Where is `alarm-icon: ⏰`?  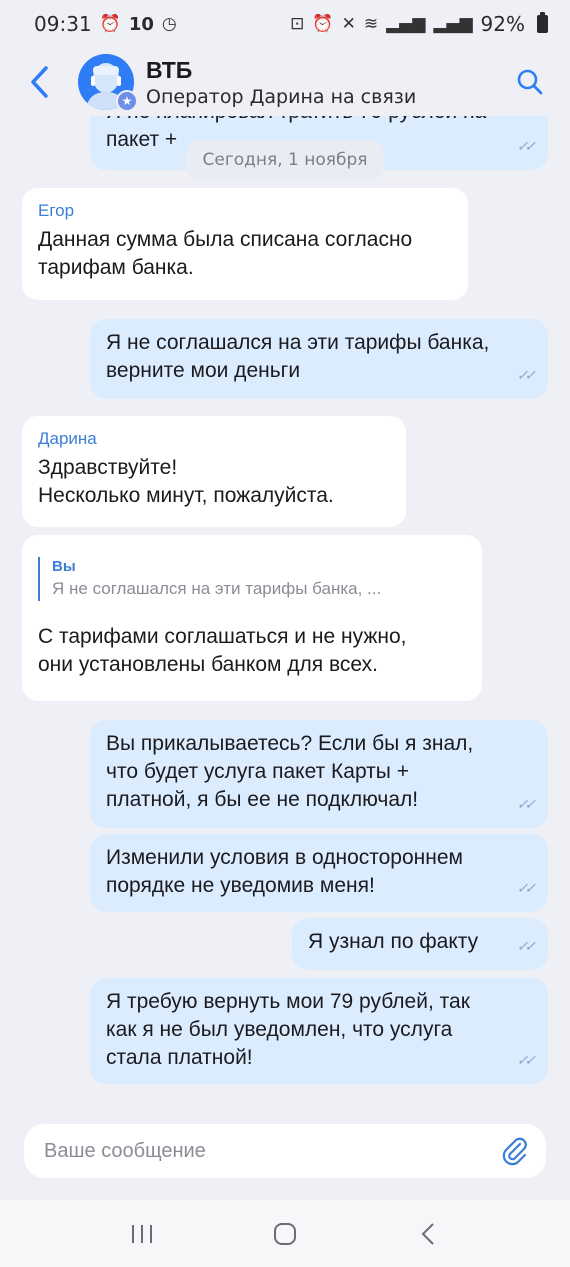 alarm-icon: ⏰ is located at coordinates (110, 24).